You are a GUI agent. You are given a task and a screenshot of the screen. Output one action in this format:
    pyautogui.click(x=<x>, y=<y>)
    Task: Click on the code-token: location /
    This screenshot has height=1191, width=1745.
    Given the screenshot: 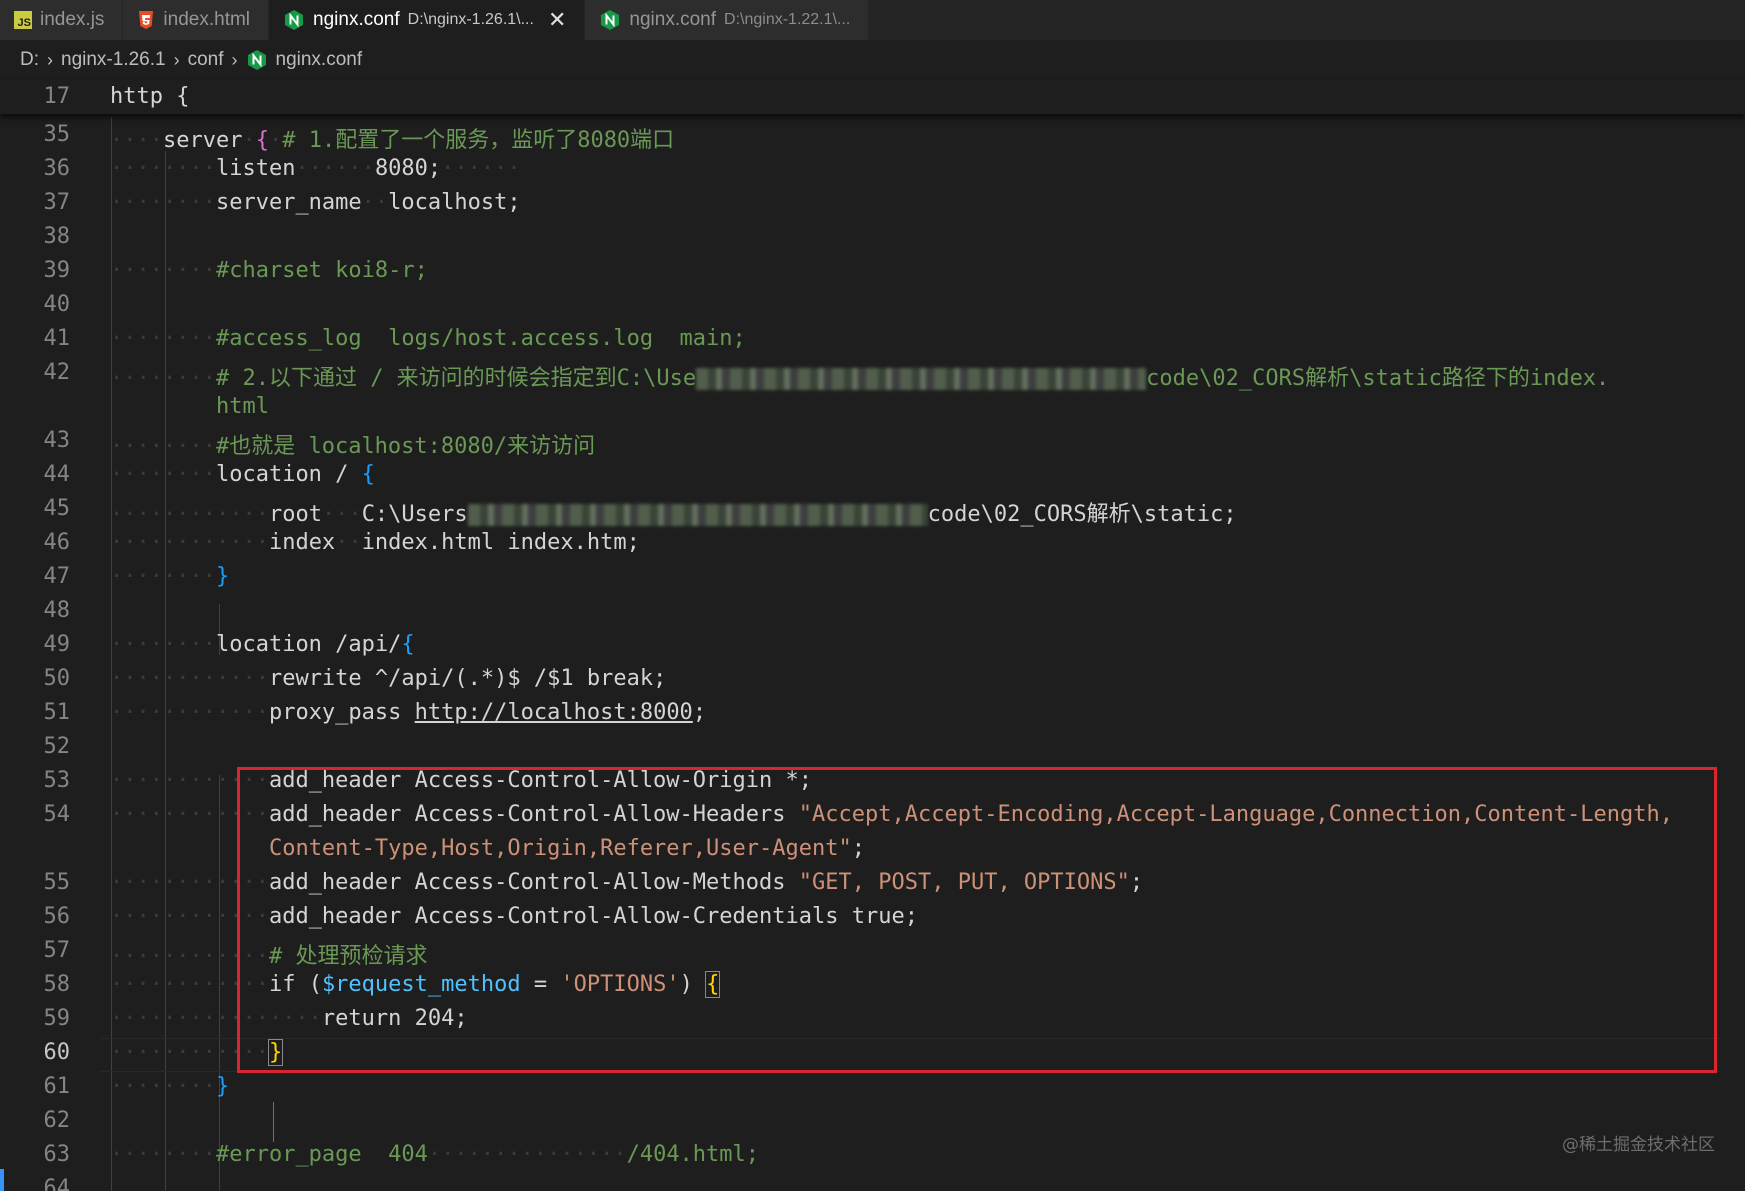 What is the action you would take?
    pyautogui.click(x=288, y=474)
    